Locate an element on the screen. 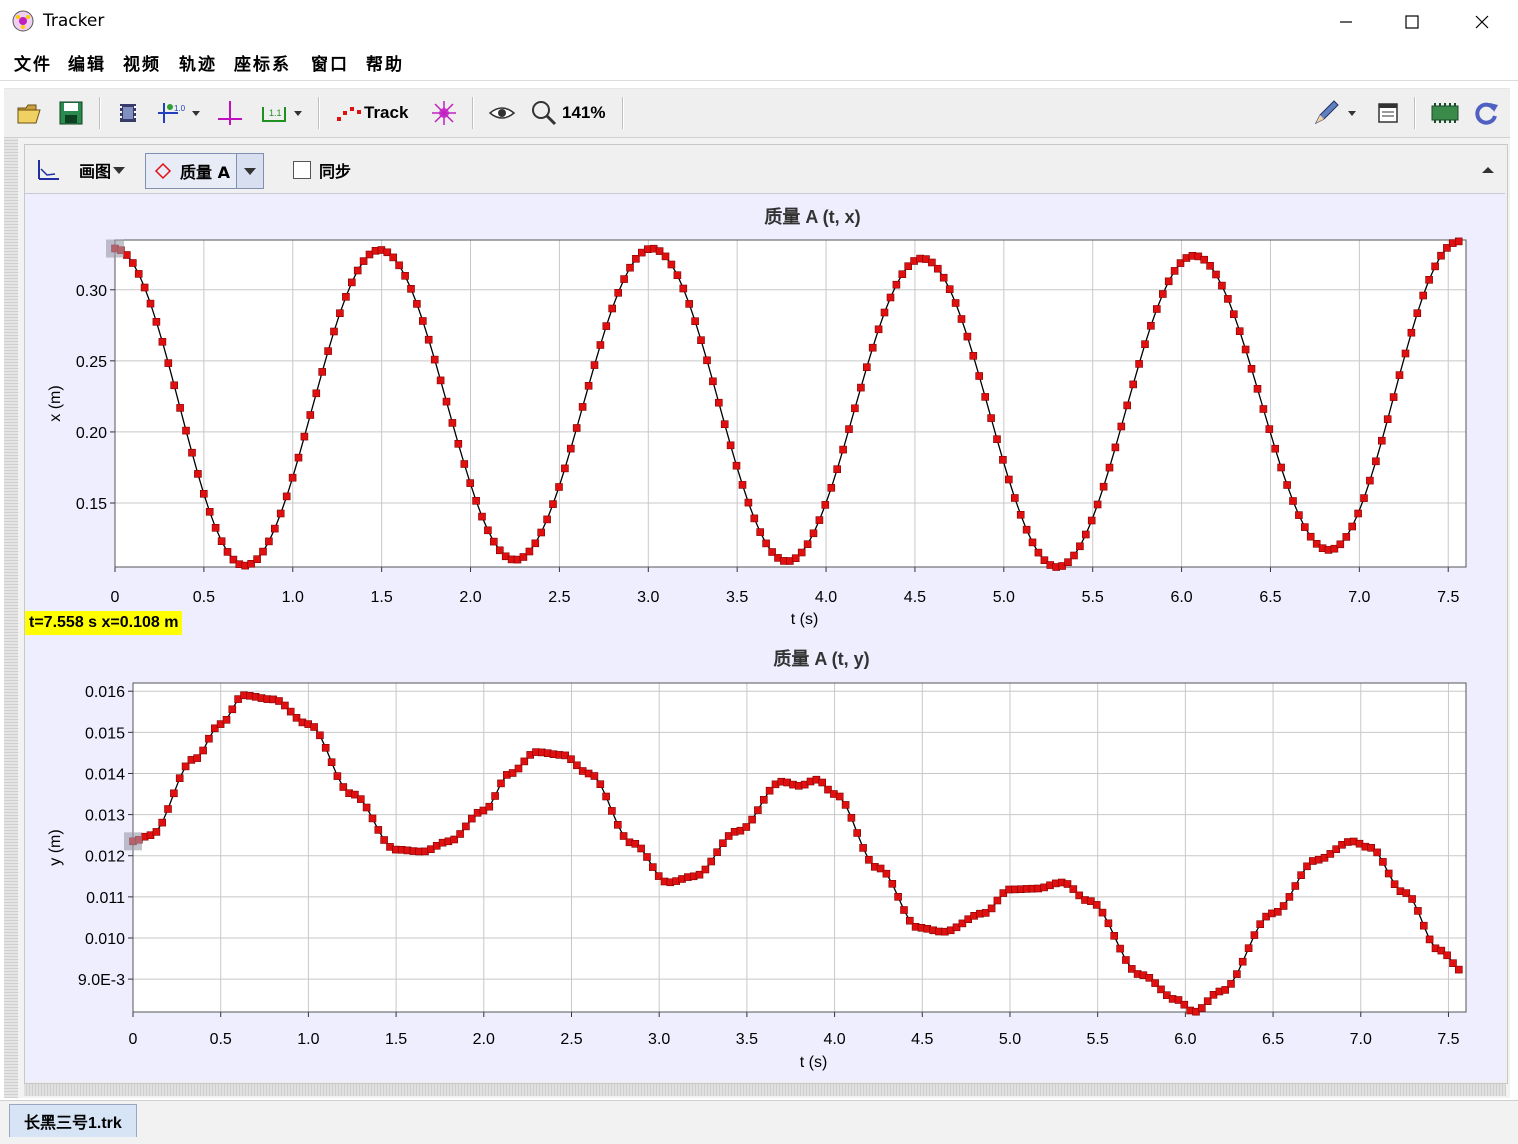 Image resolution: width=1518 pixels, height=1144 pixels. track-selector-dropdown is located at coordinates (249, 171).